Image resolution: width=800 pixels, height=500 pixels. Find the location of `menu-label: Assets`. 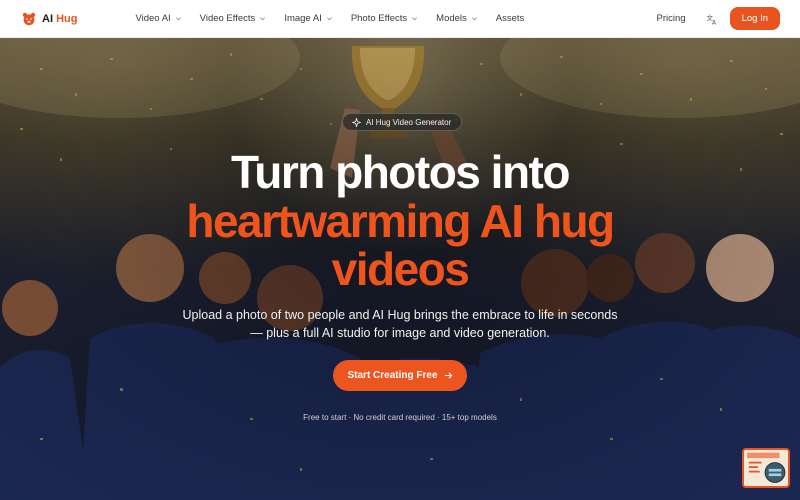

menu-label: Assets is located at coordinates (510, 18).